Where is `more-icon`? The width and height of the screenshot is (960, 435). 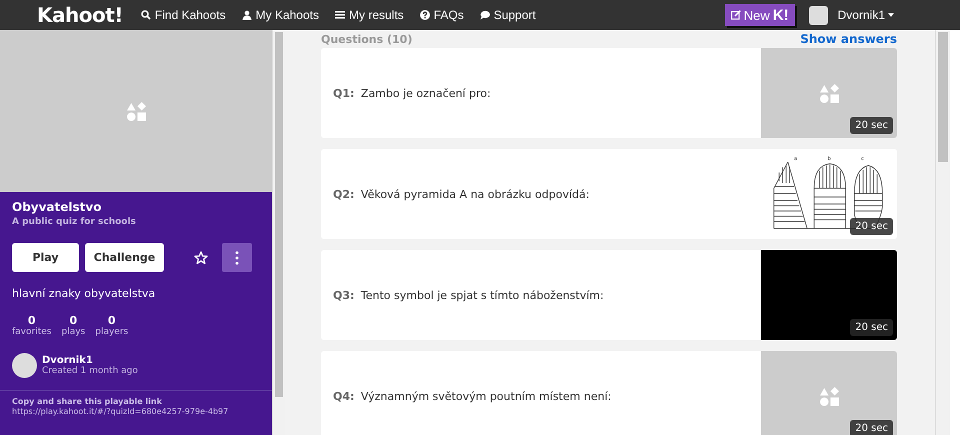 more-icon is located at coordinates (237, 257).